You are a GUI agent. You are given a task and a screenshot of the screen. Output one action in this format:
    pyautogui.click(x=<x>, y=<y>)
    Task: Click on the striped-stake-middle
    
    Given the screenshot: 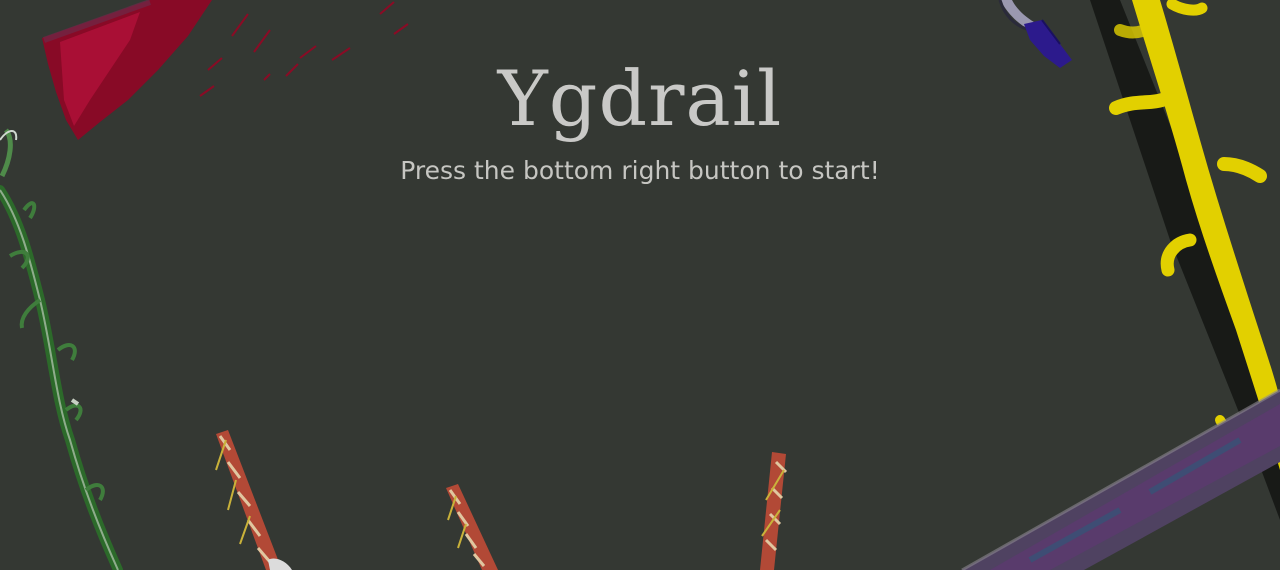 What is the action you would take?
    pyautogui.click(x=472, y=527)
    